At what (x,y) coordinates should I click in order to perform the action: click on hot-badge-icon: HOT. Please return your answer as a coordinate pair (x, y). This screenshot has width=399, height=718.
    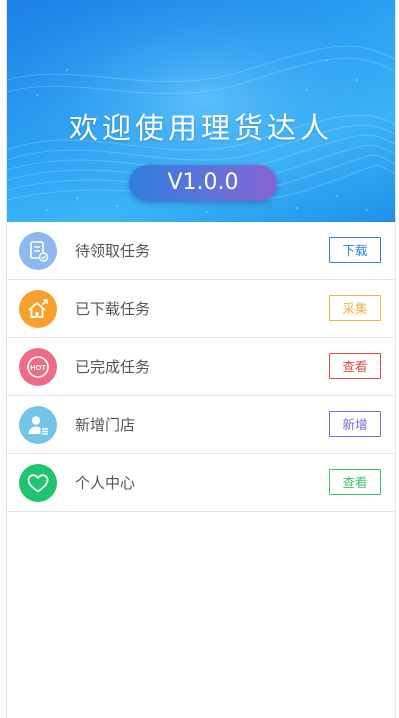
    Looking at the image, I should click on (38, 367).